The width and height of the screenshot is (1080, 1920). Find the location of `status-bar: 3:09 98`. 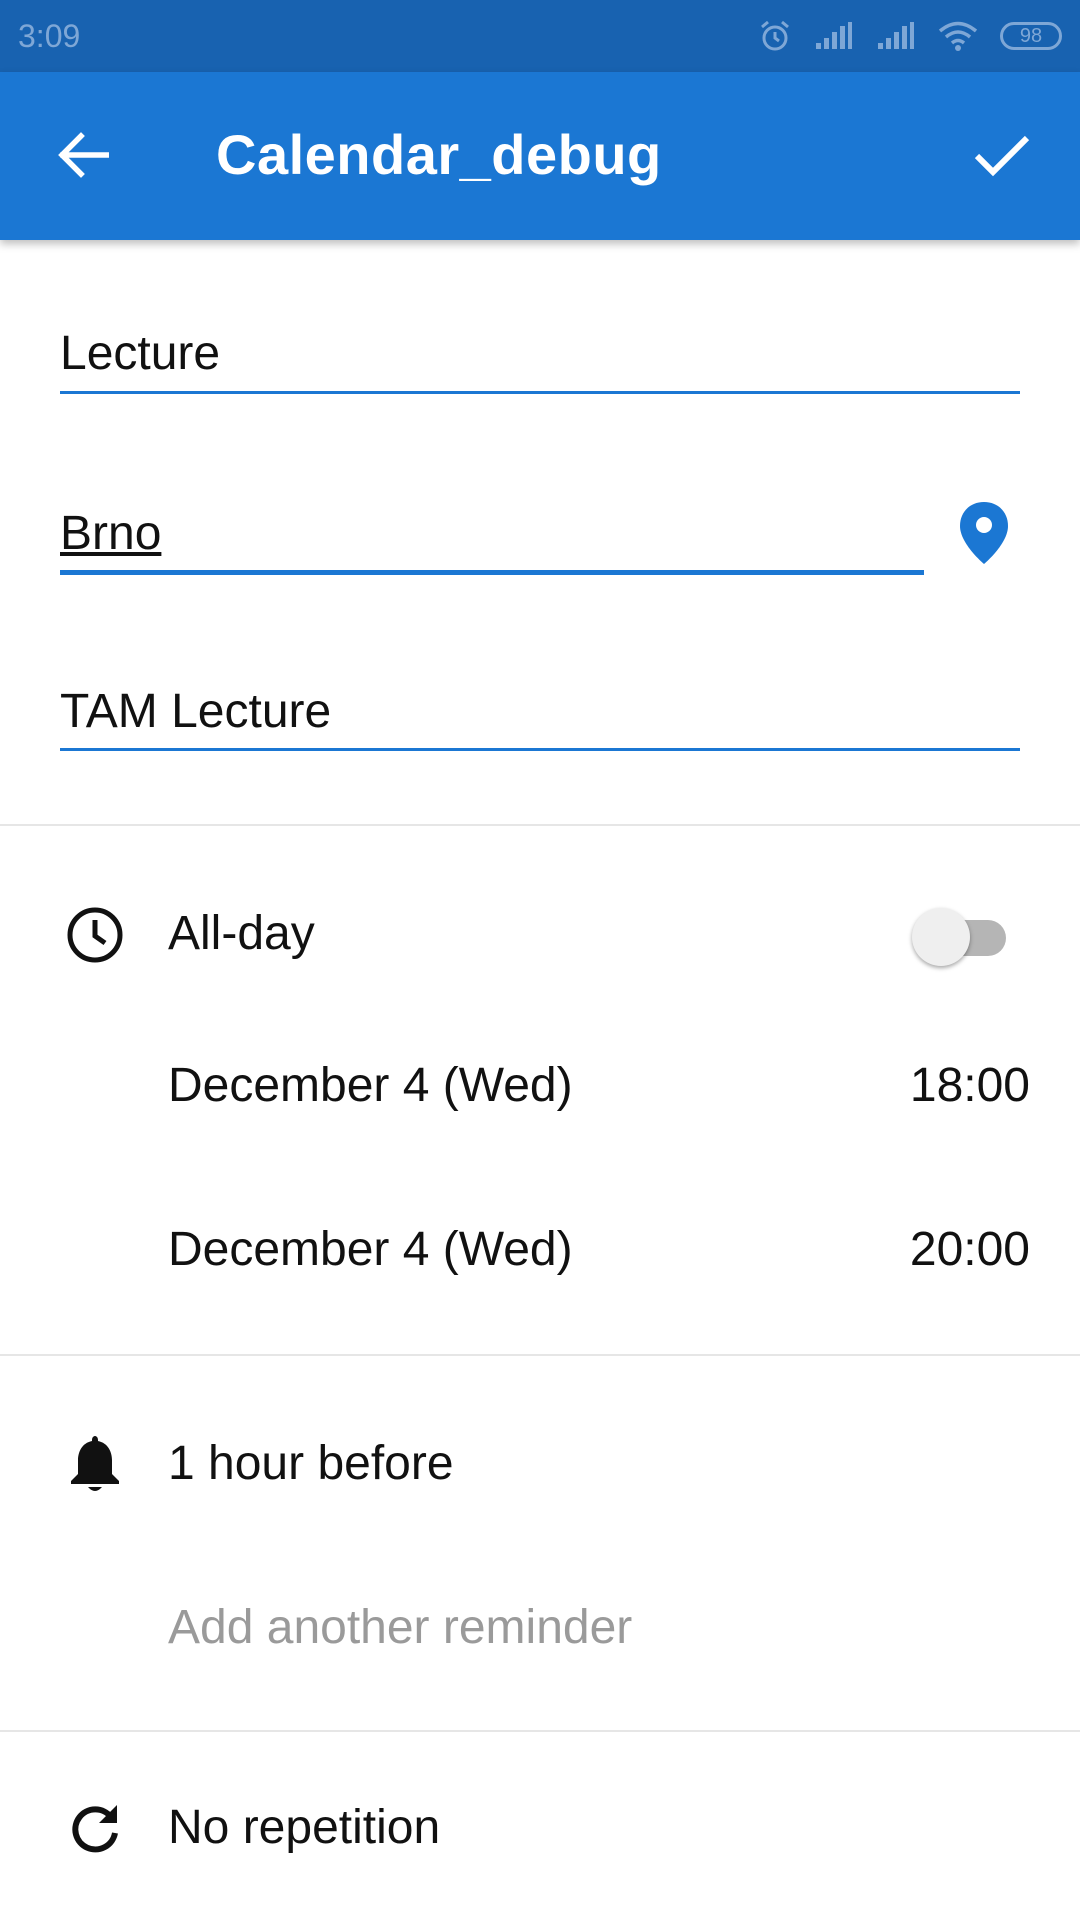

status-bar: 3:09 98 is located at coordinates (540, 36).